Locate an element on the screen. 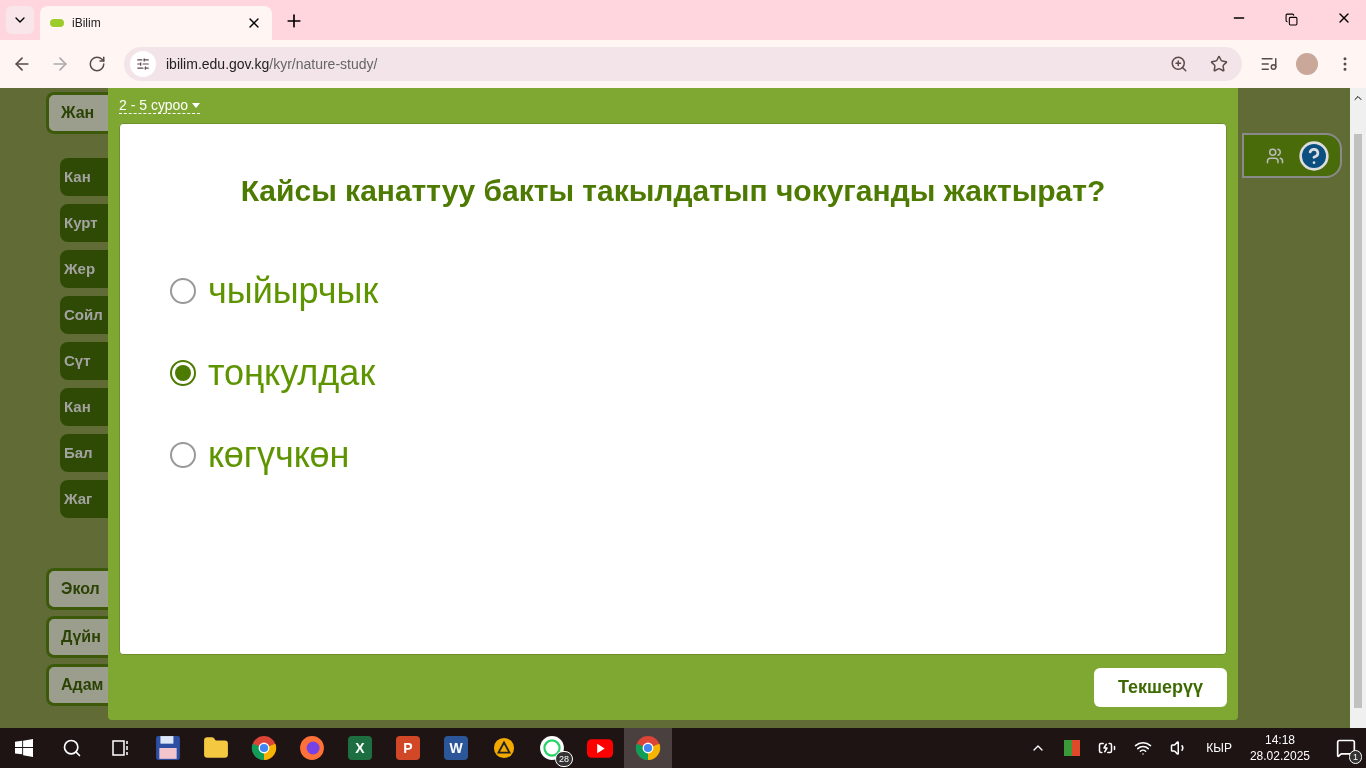  taskbar-app is located at coordinates (648, 748).